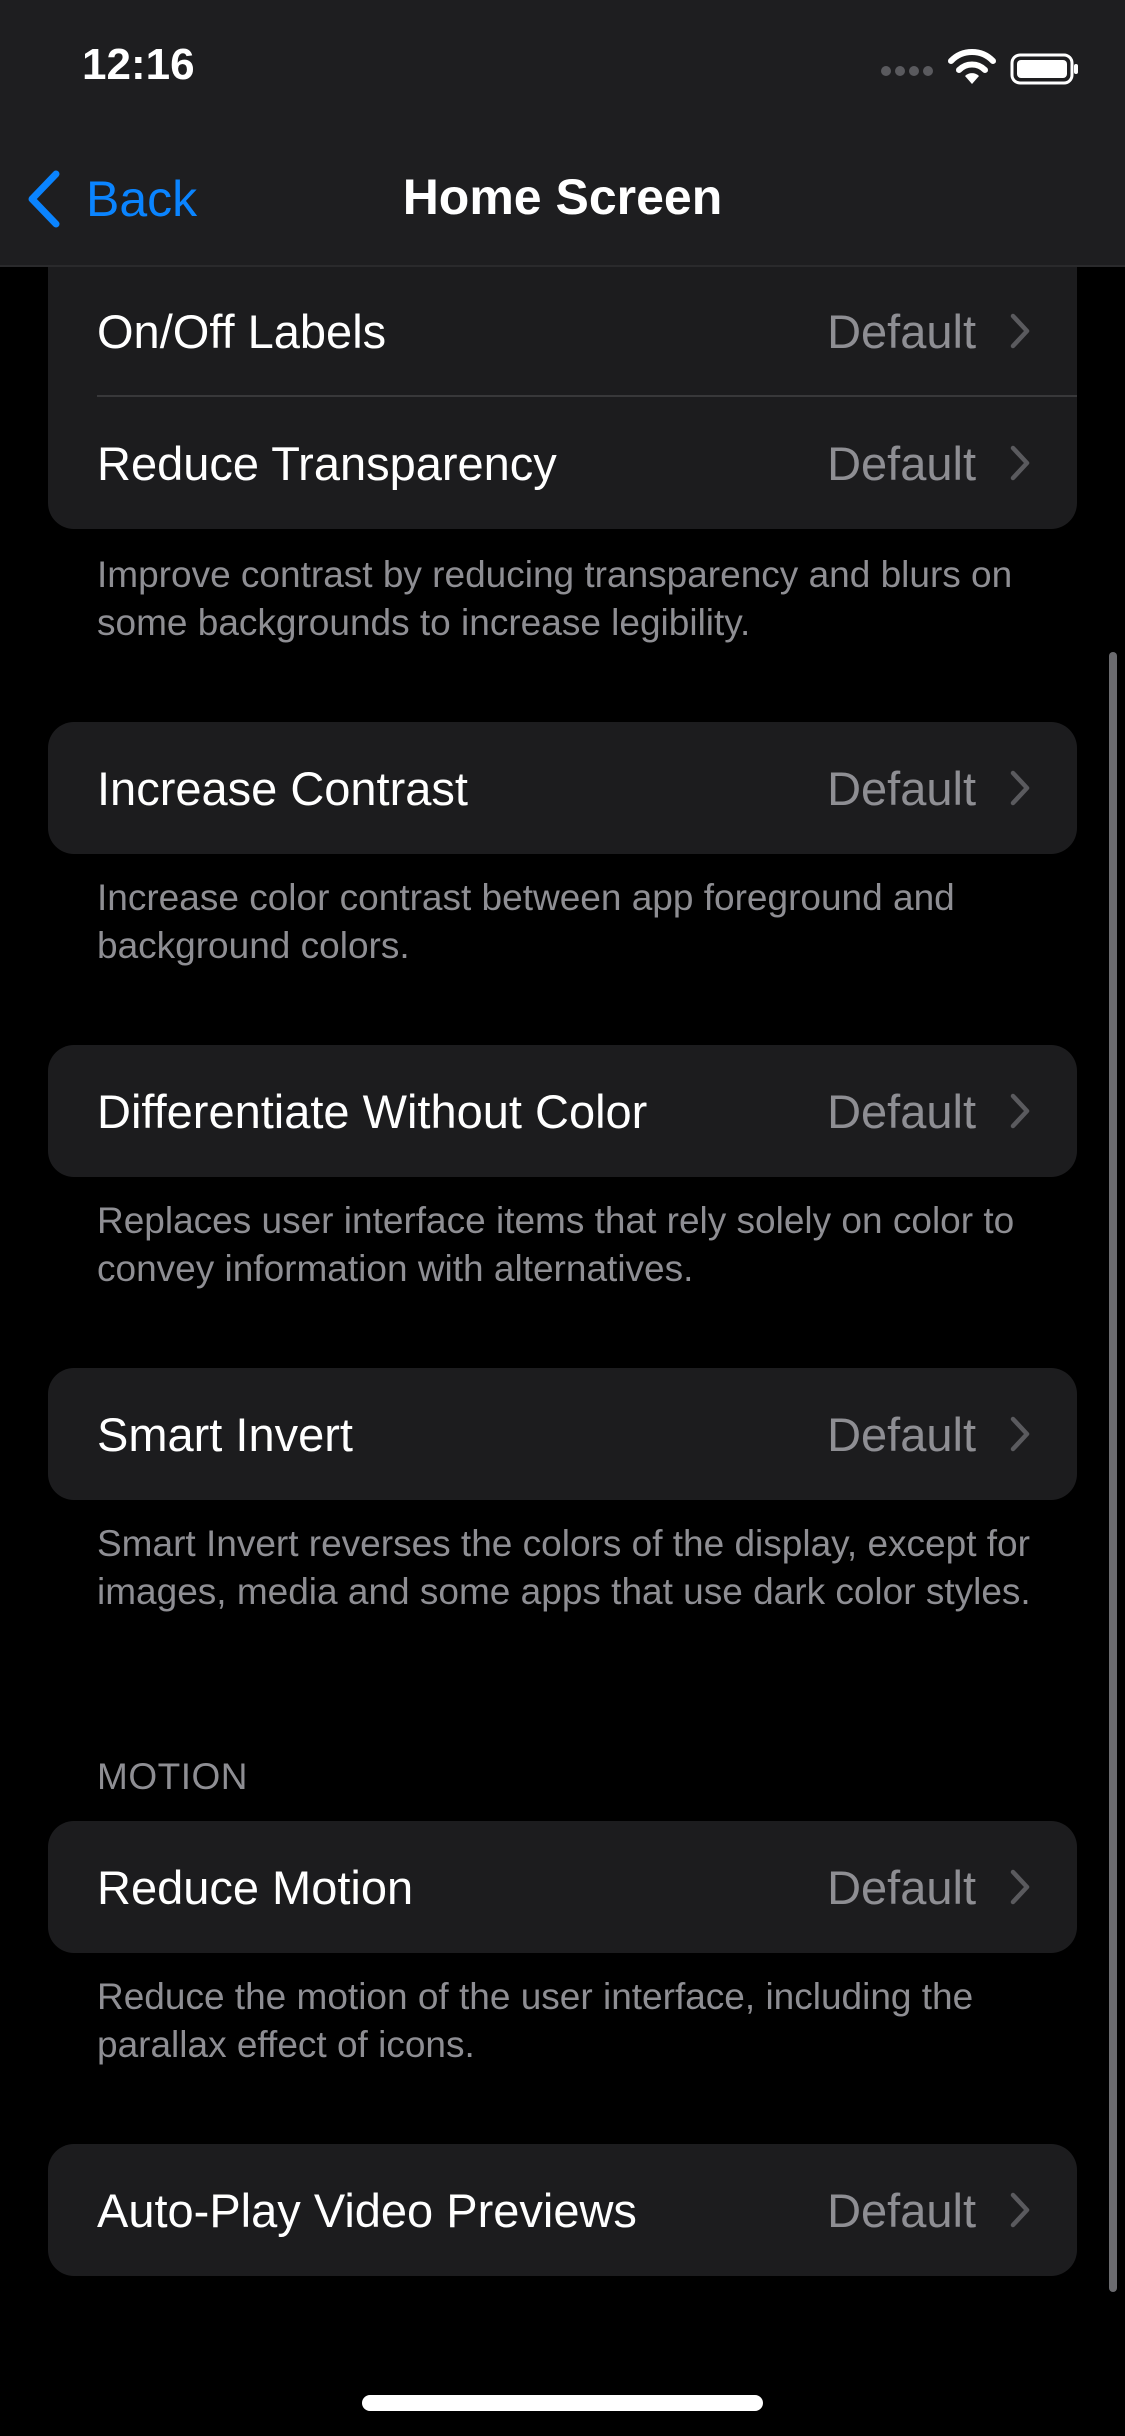 The width and height of the screenshot is (1125, 2436). I want to click on row-label: Auto-Play Video Previews, so click(367, 2210).